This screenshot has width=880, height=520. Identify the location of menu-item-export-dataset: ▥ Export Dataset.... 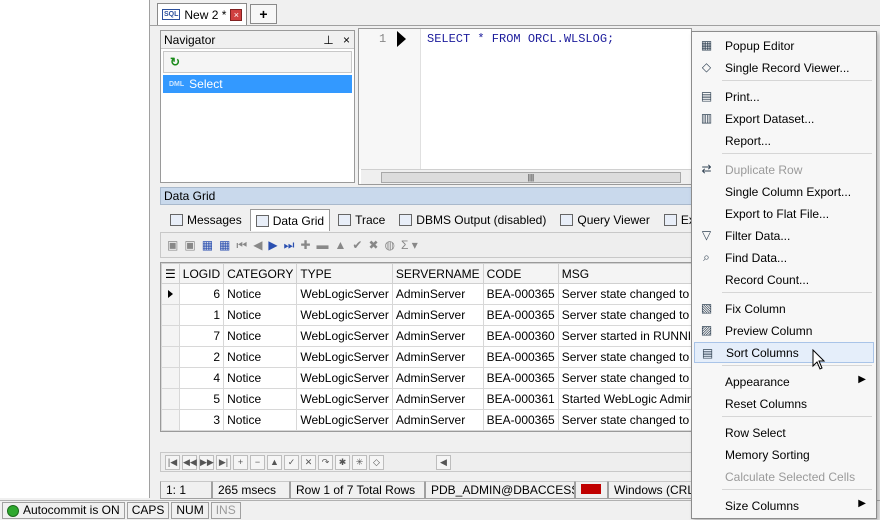
(784, 118).